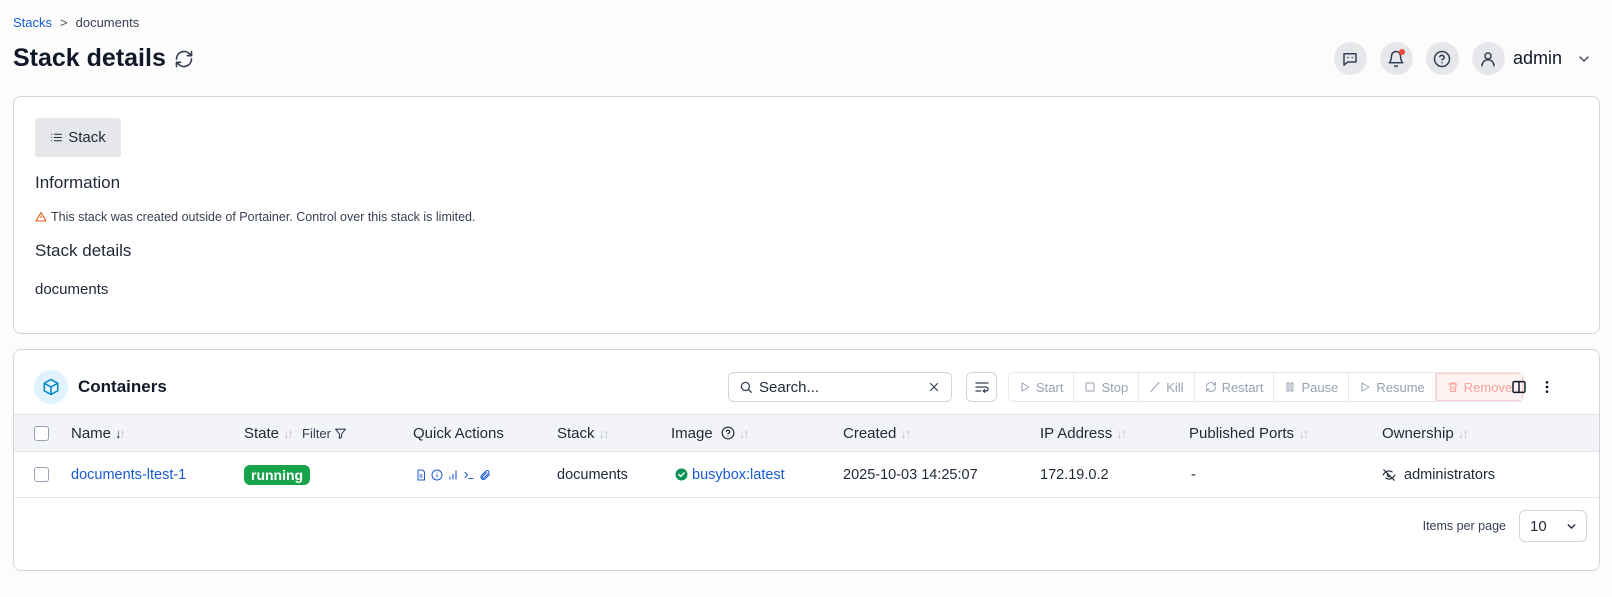 This screenshot has height=597, width=1612. Describe the element at coordinates (120, 433) in the screenshot. I see `sort-desc-icon: ↓↑` at that location.